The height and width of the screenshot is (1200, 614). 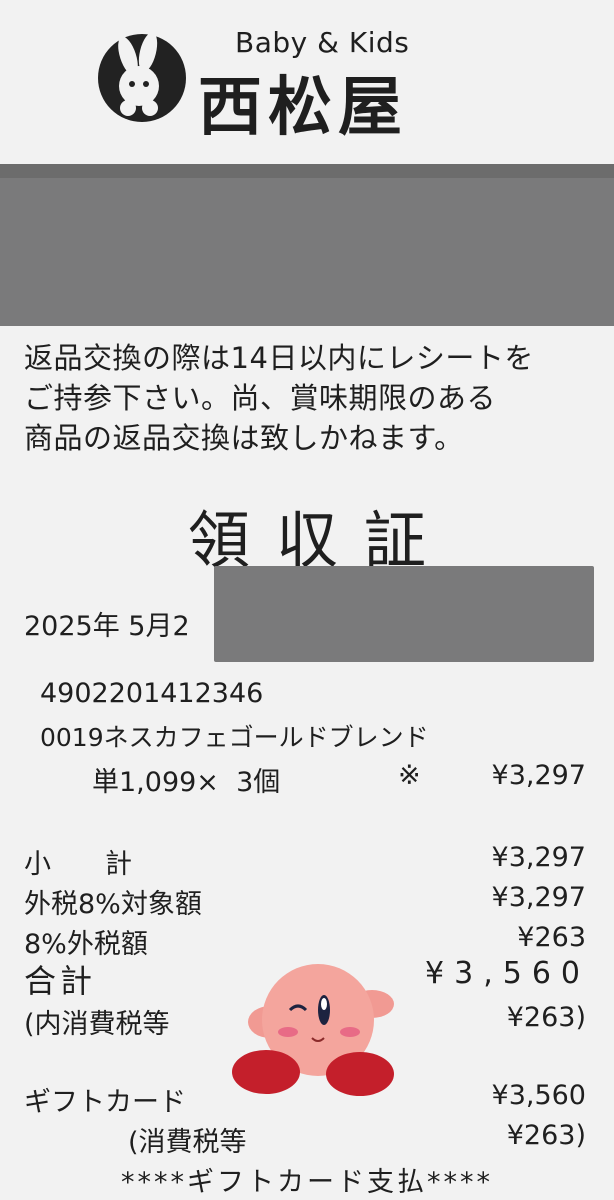 What do you see at coordinates (507, 973) in the screenshot?
I see `total-amount: ¥3,560` at bounding box center [507, 973].